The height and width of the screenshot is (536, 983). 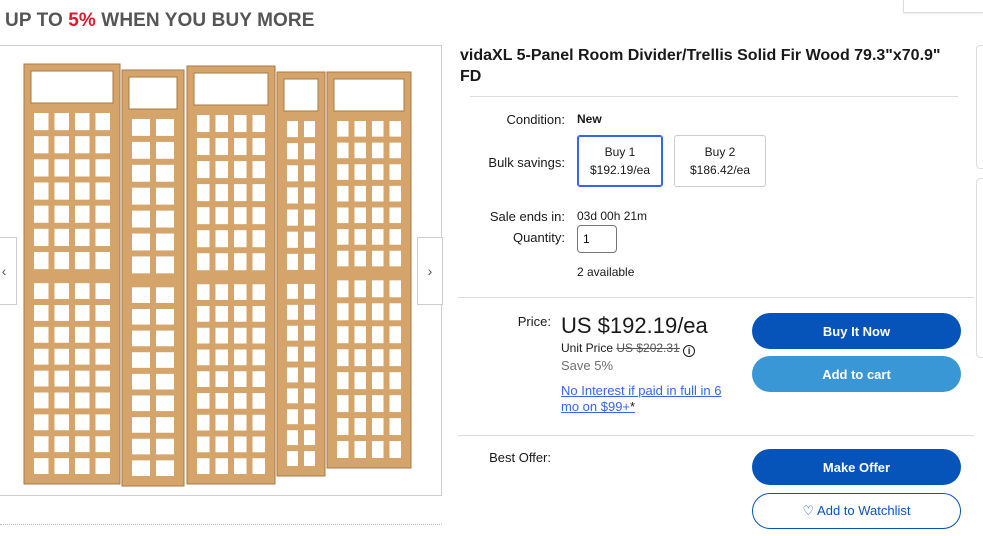 What do you see at coordinates (597, 239) in the screenshot?
I see `quantity-input` at bounding box center [597, 239].